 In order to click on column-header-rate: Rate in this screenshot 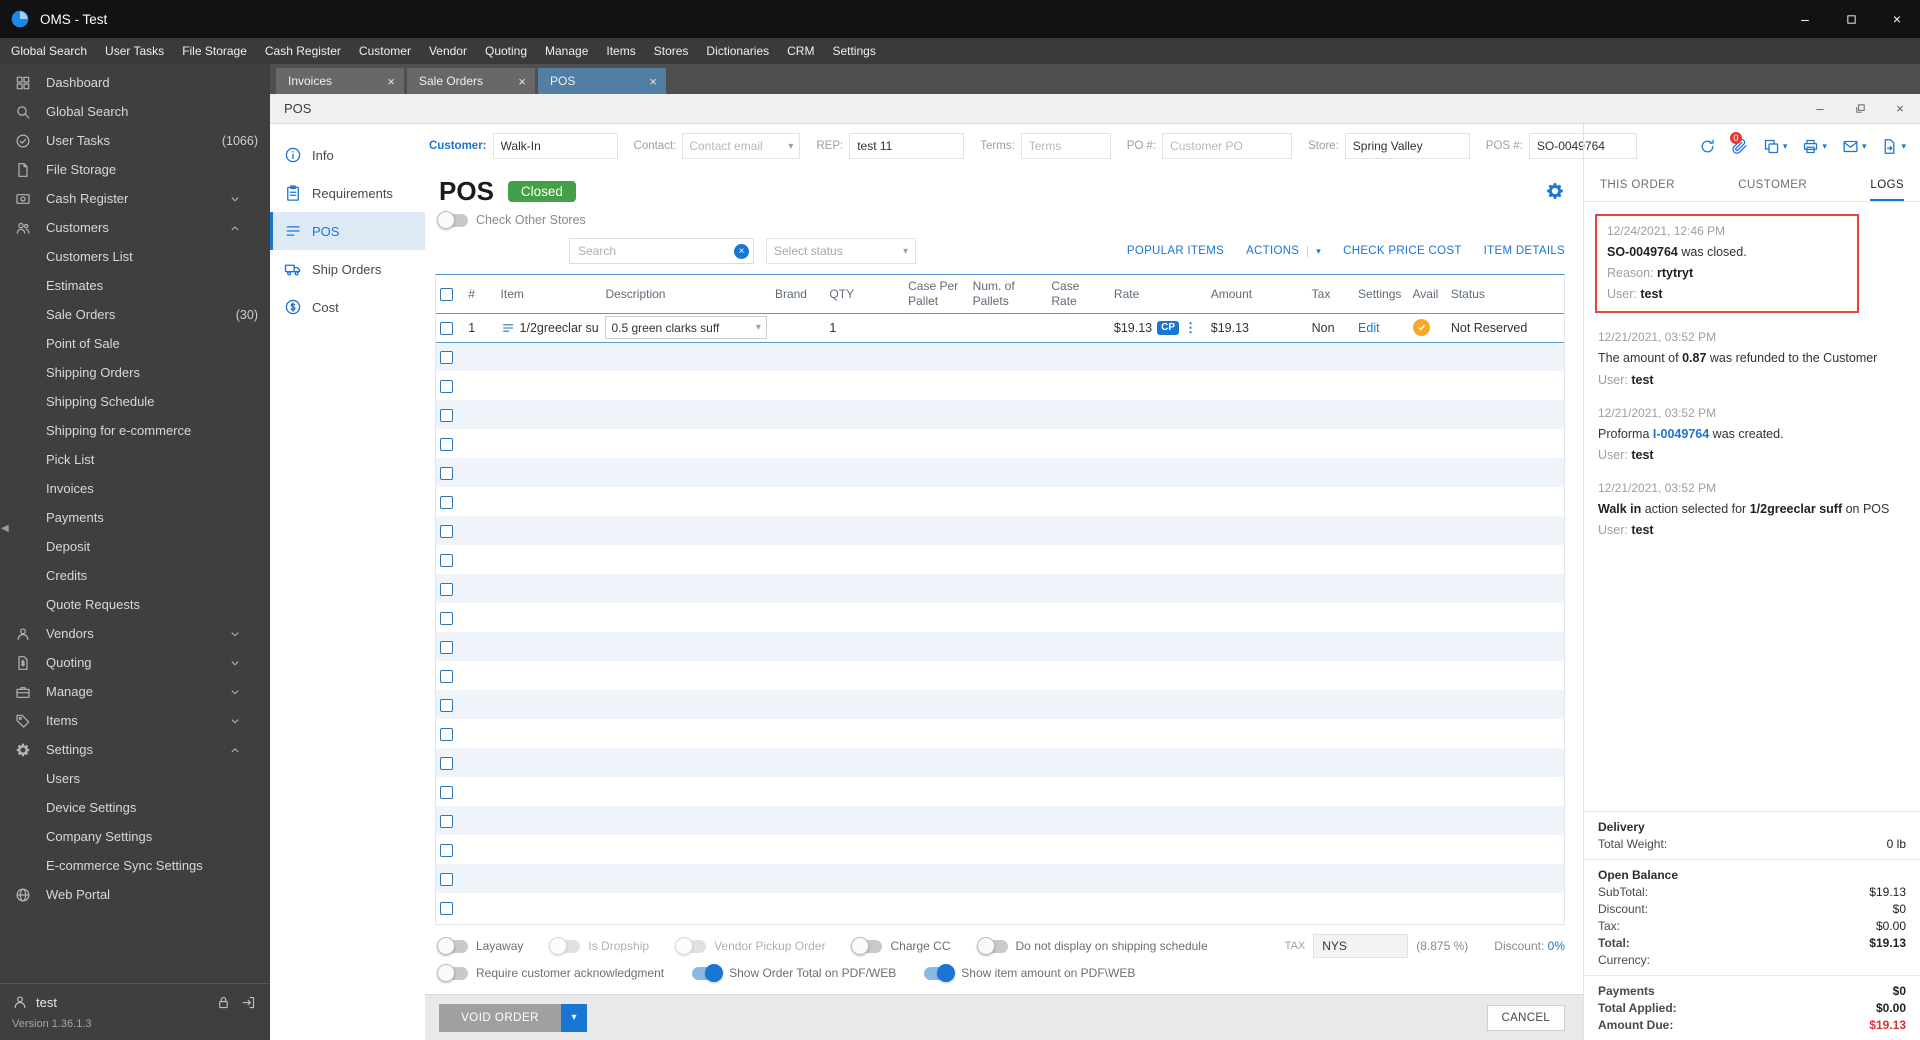, I will do `click(1158, 294)`.